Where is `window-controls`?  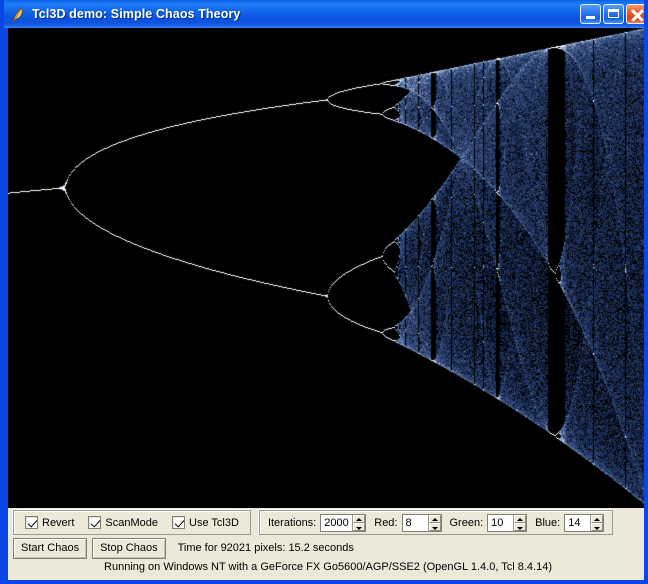 window-controls is located at coordinates (612, 14).